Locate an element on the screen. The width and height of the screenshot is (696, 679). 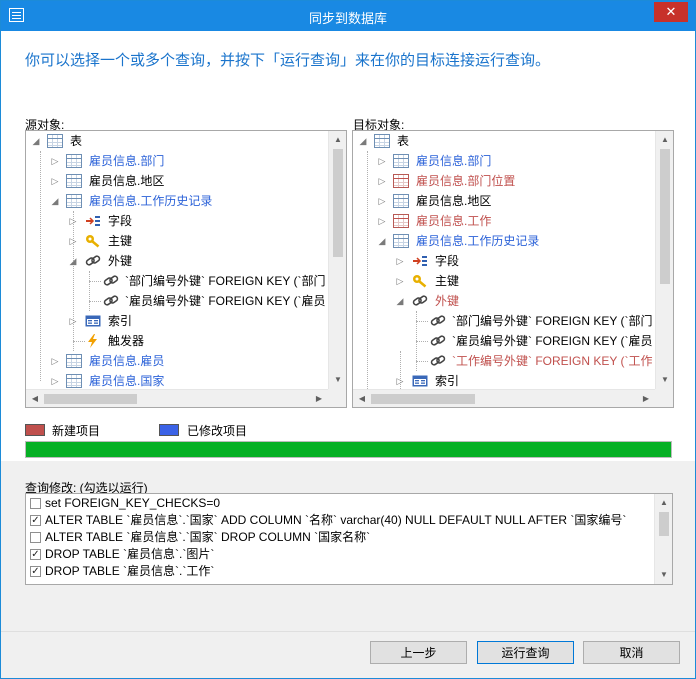
run-query-button: 运行查询 is located at coordinates (525, 652).